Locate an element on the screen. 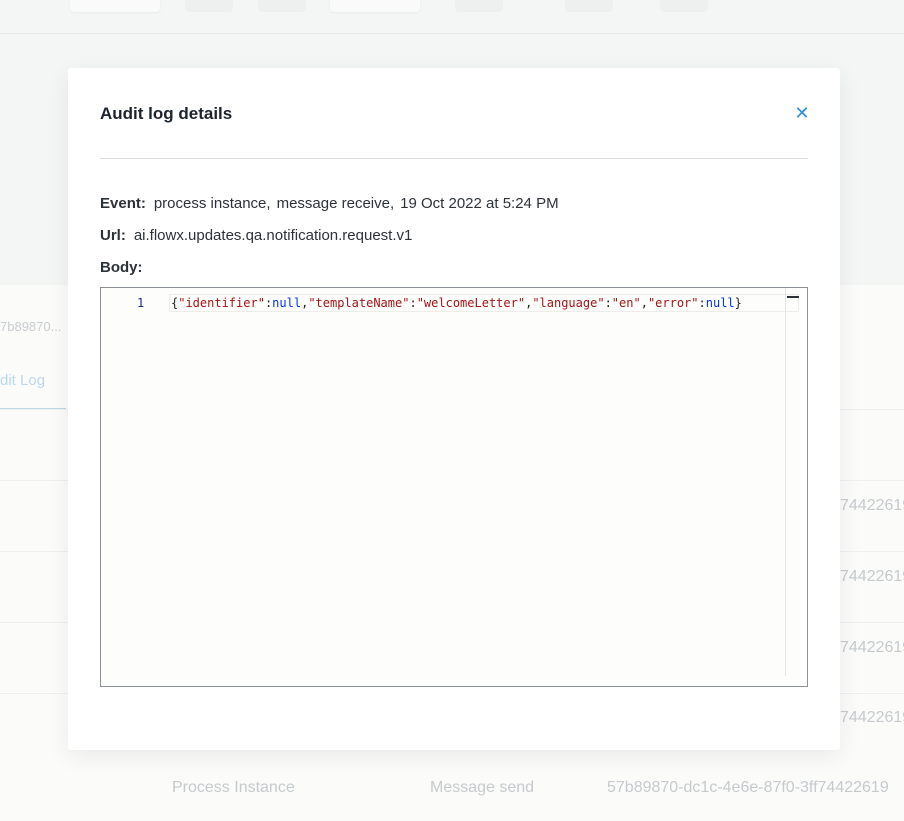  json-token-key: "identifier" is located at coordinates (221, 303).